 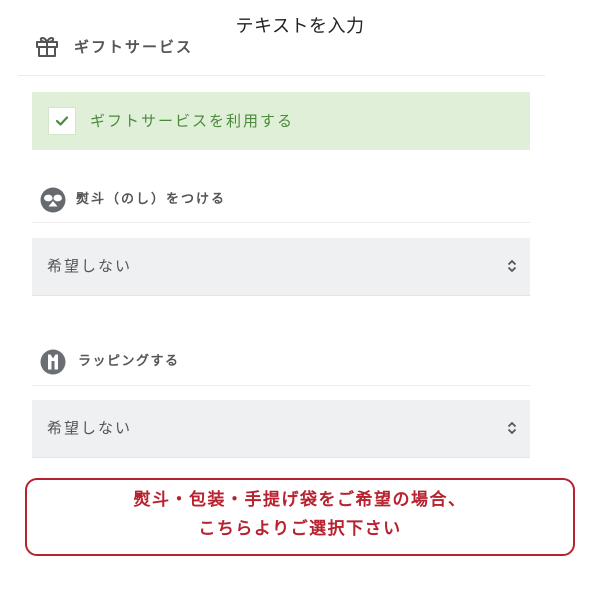 I want to click on gift-service-checkbox, so click(x=62, y=121).